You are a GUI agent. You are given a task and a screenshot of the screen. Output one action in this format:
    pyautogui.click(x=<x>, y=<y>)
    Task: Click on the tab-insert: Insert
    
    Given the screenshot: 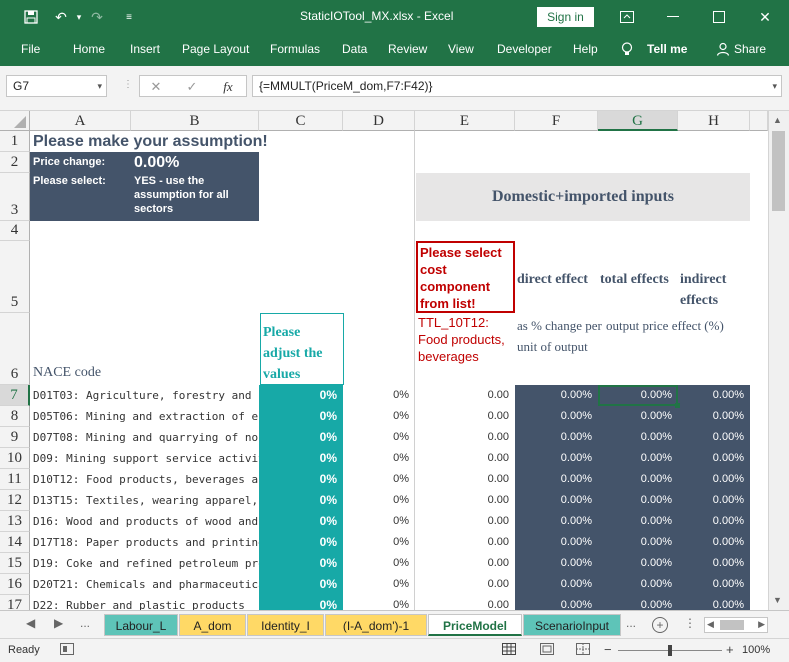 What is the action you would take?
    pyautogui.click(x=145, y=49)
    